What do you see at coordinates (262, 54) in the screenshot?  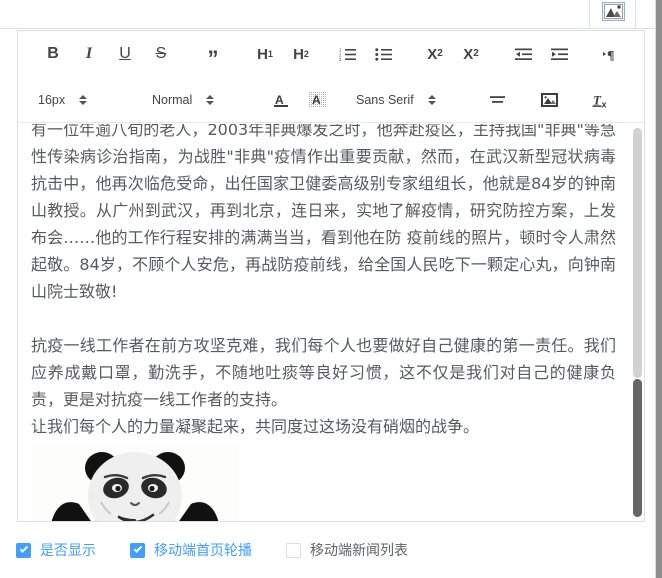 I see `heading-1-glyph: H` at bounding box center [262, 54].